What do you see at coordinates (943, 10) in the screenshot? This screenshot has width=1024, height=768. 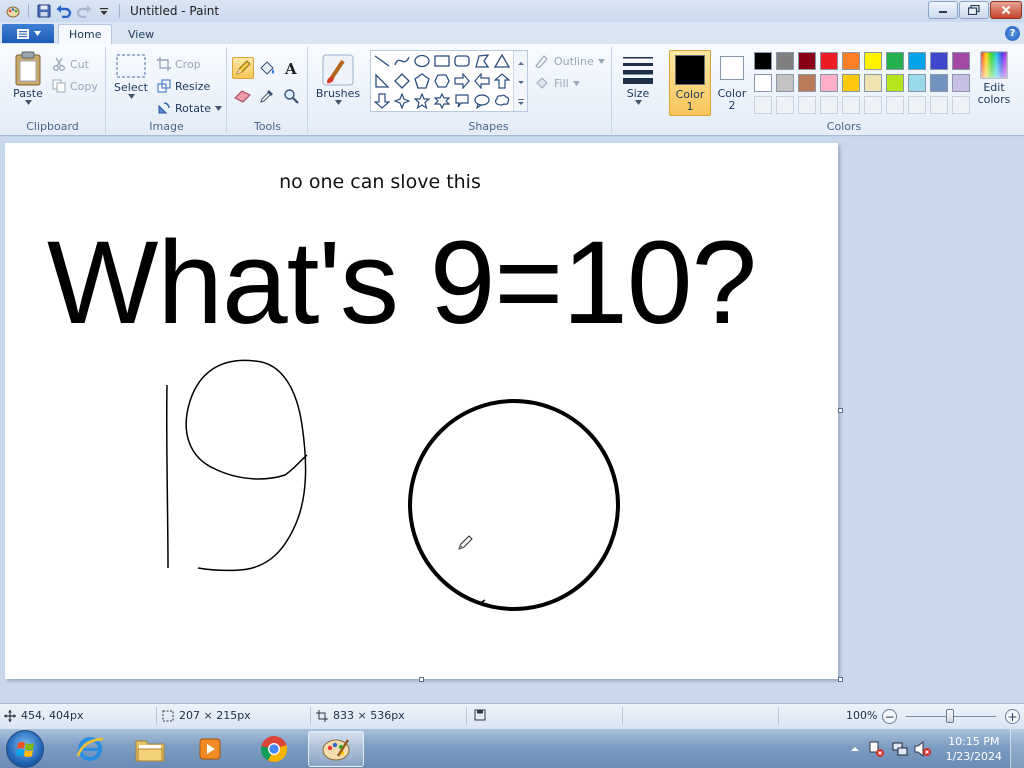 I see `minimize-button` at bounding box center [943, 10].